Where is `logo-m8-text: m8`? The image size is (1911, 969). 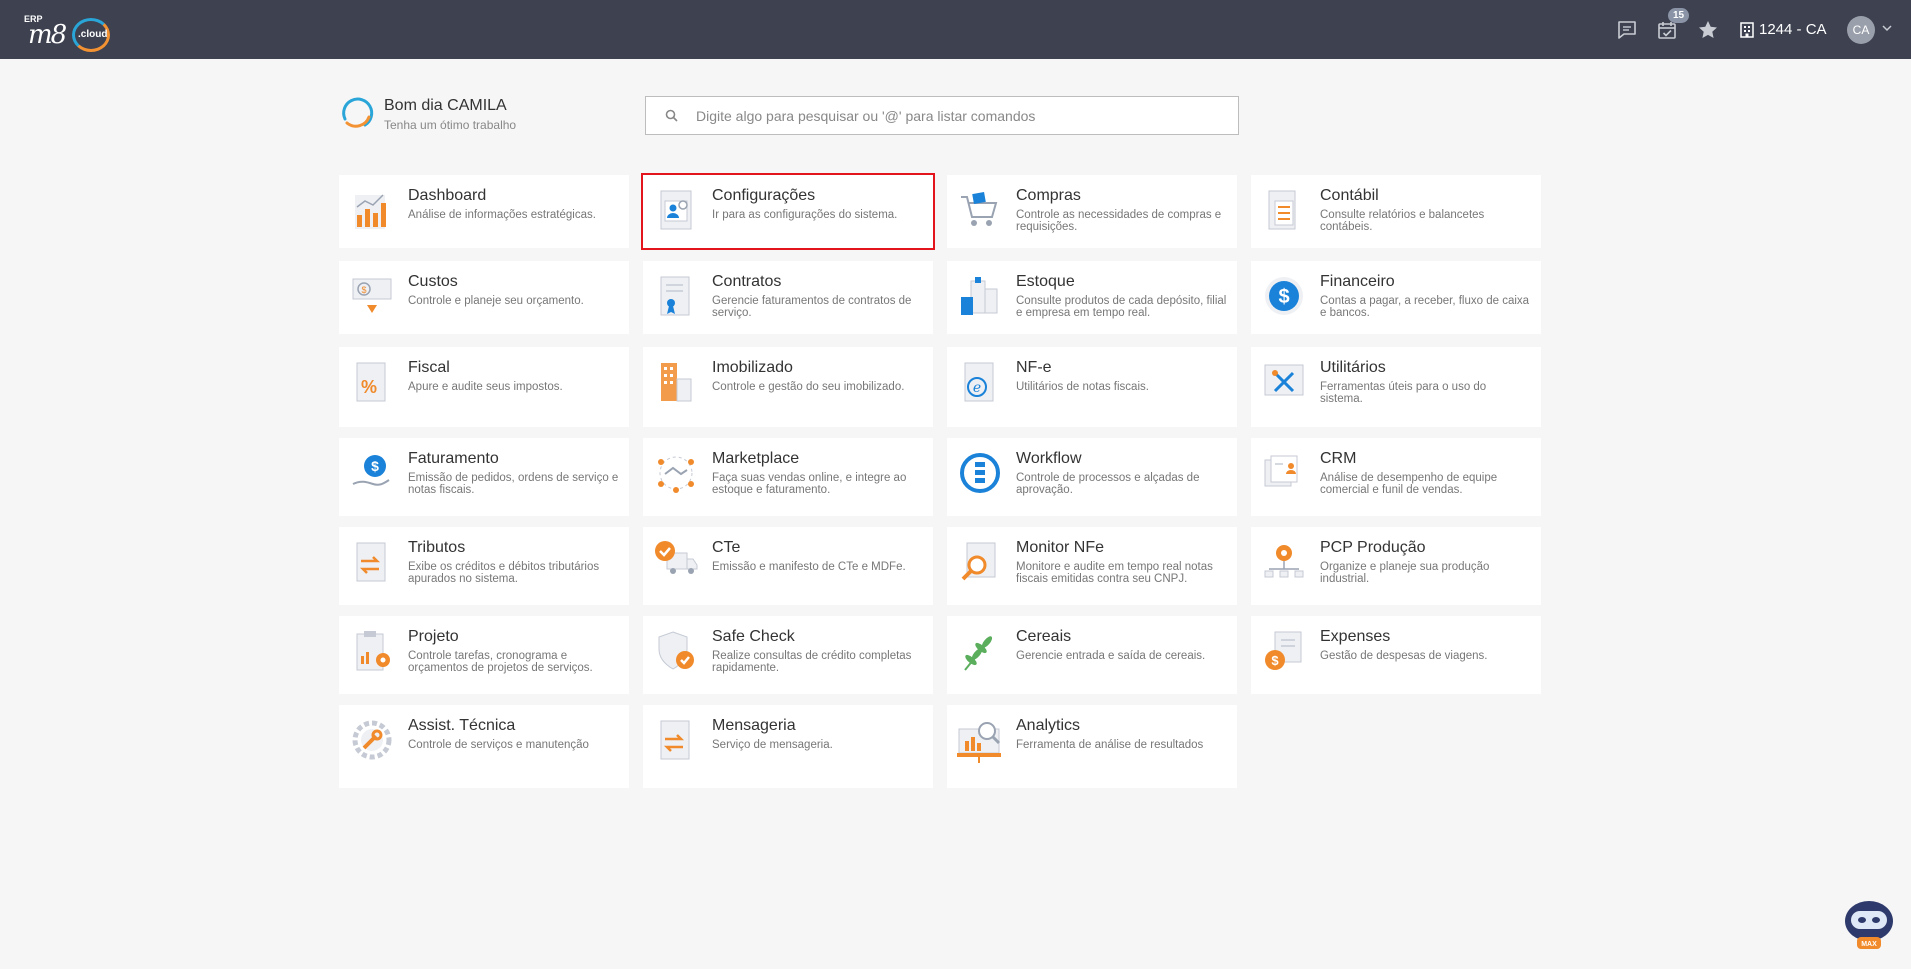
logo-m8-text: m8 is located at coordinates (47, 35).